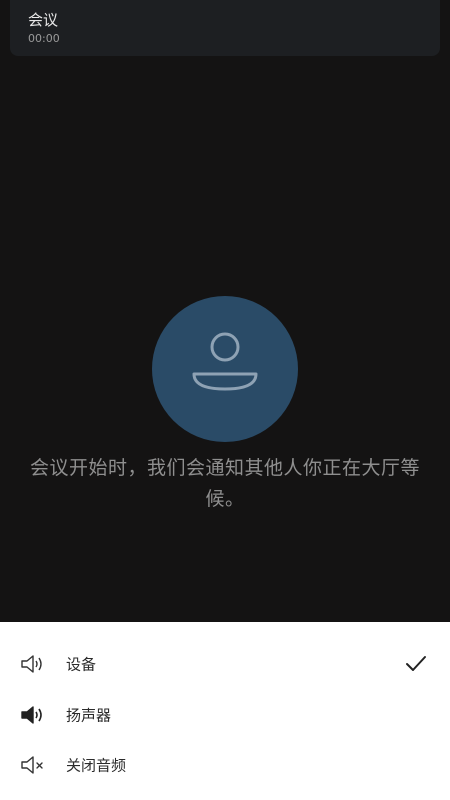 This screenshot has height=800, width=450. Describe the element at coordinates (31, 715) in the screenshot. I see `speaker-filled-icon` at that location.